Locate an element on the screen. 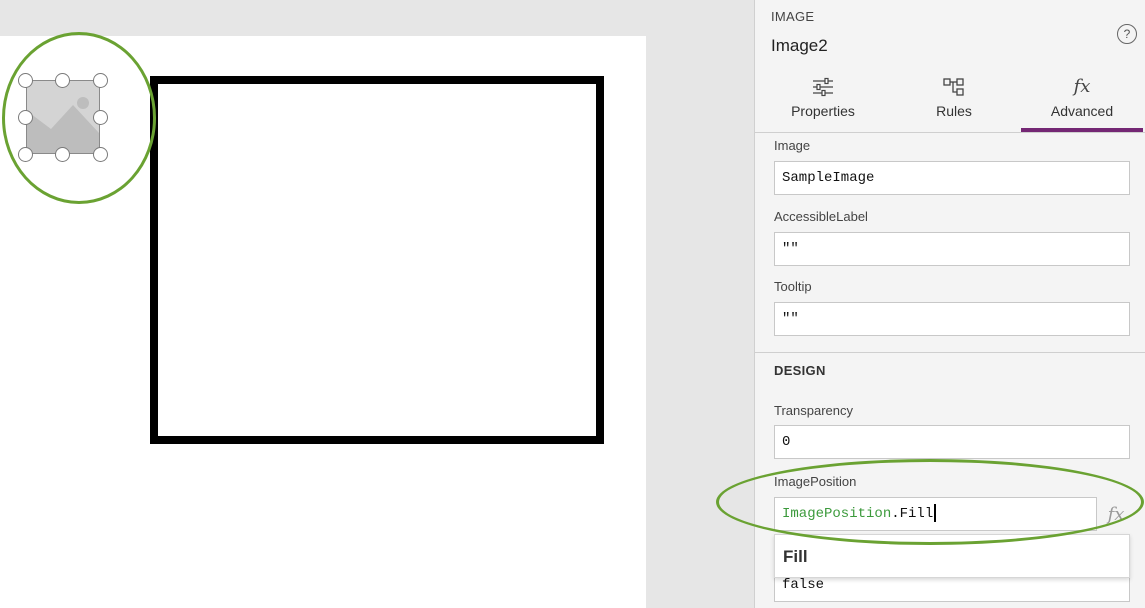 This screenshot has width=1145, height=608. image-placeholder-icon is located at coordinates (63, 117).